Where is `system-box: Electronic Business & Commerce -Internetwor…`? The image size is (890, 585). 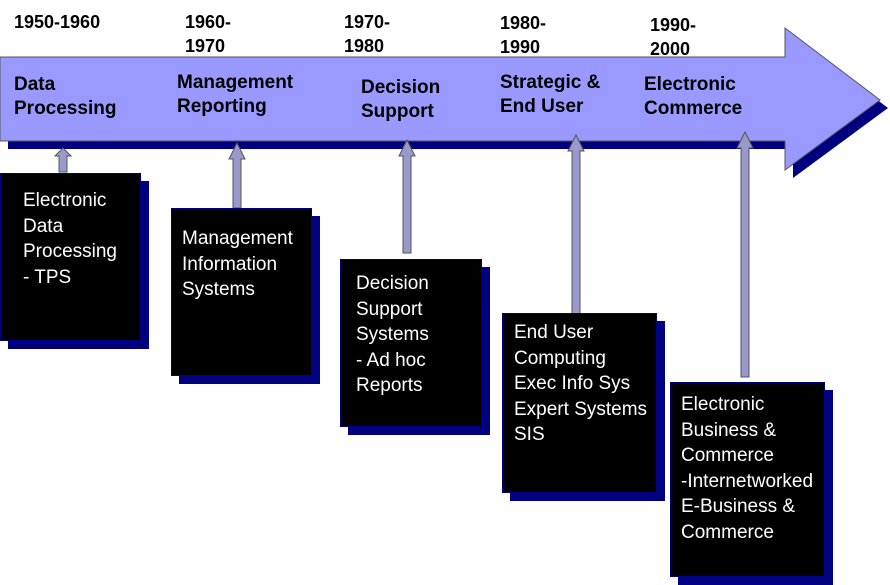
system-box: Electronic Business & Commerce -Internetwor… is located at coordinates (747, 479).